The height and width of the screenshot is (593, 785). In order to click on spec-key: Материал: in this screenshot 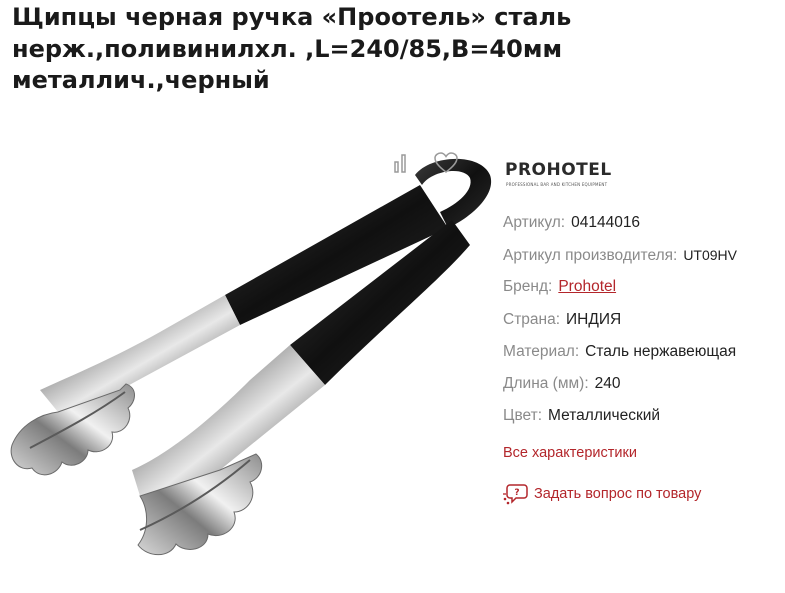, I will do `click(541, 351)`.